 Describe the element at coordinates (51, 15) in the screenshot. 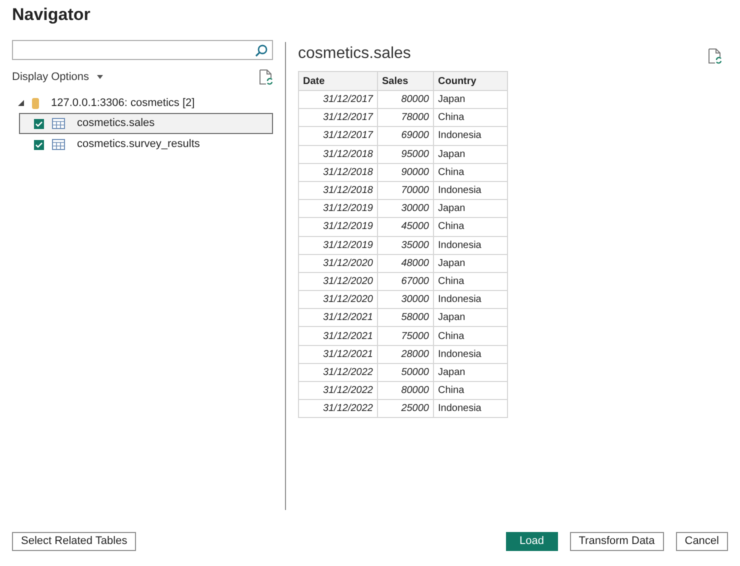

I see `window-title: Navigator` at that location.